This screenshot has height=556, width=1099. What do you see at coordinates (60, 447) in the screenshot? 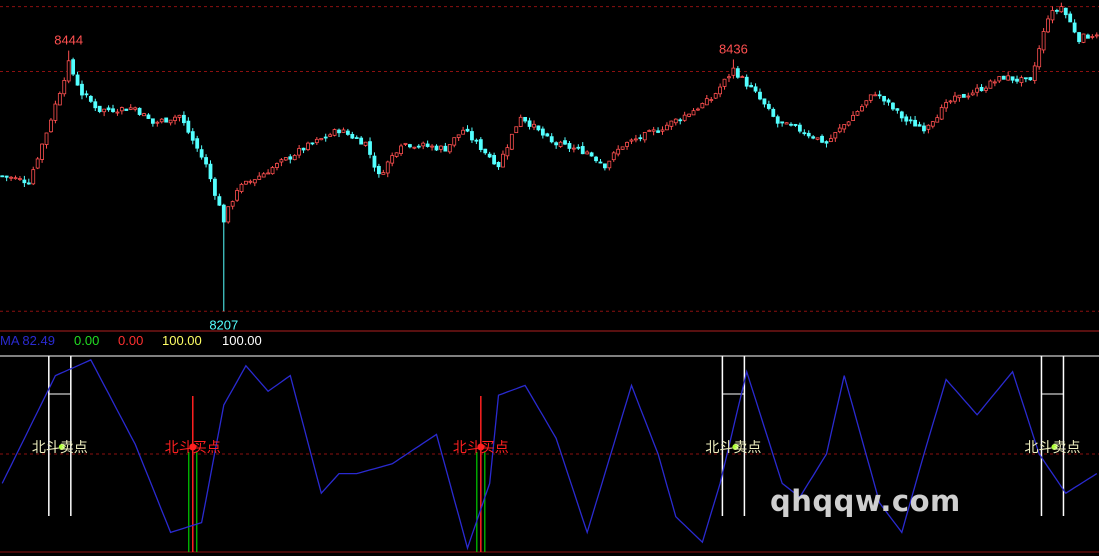
I see `signal-label: 北斗卖点` at bounding box center [60, 447].